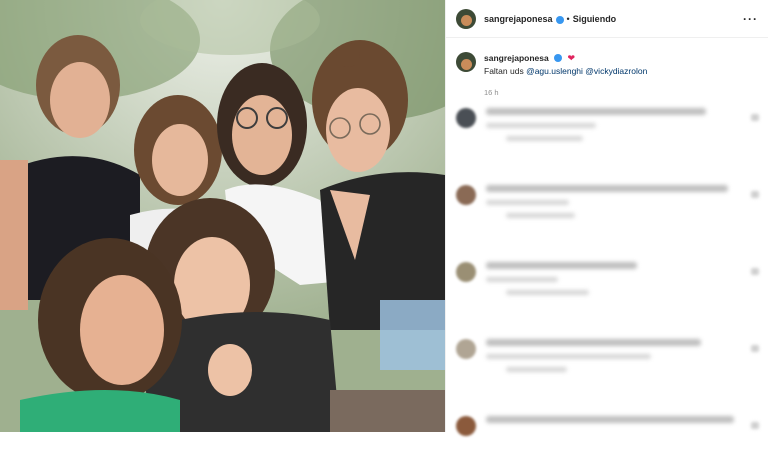 This screenshot has height=472, width=768. What do you see at coordinates (595, 19) in the screenshot?
I see `following-button: Siguiendo` at bounding box center [595, 19].